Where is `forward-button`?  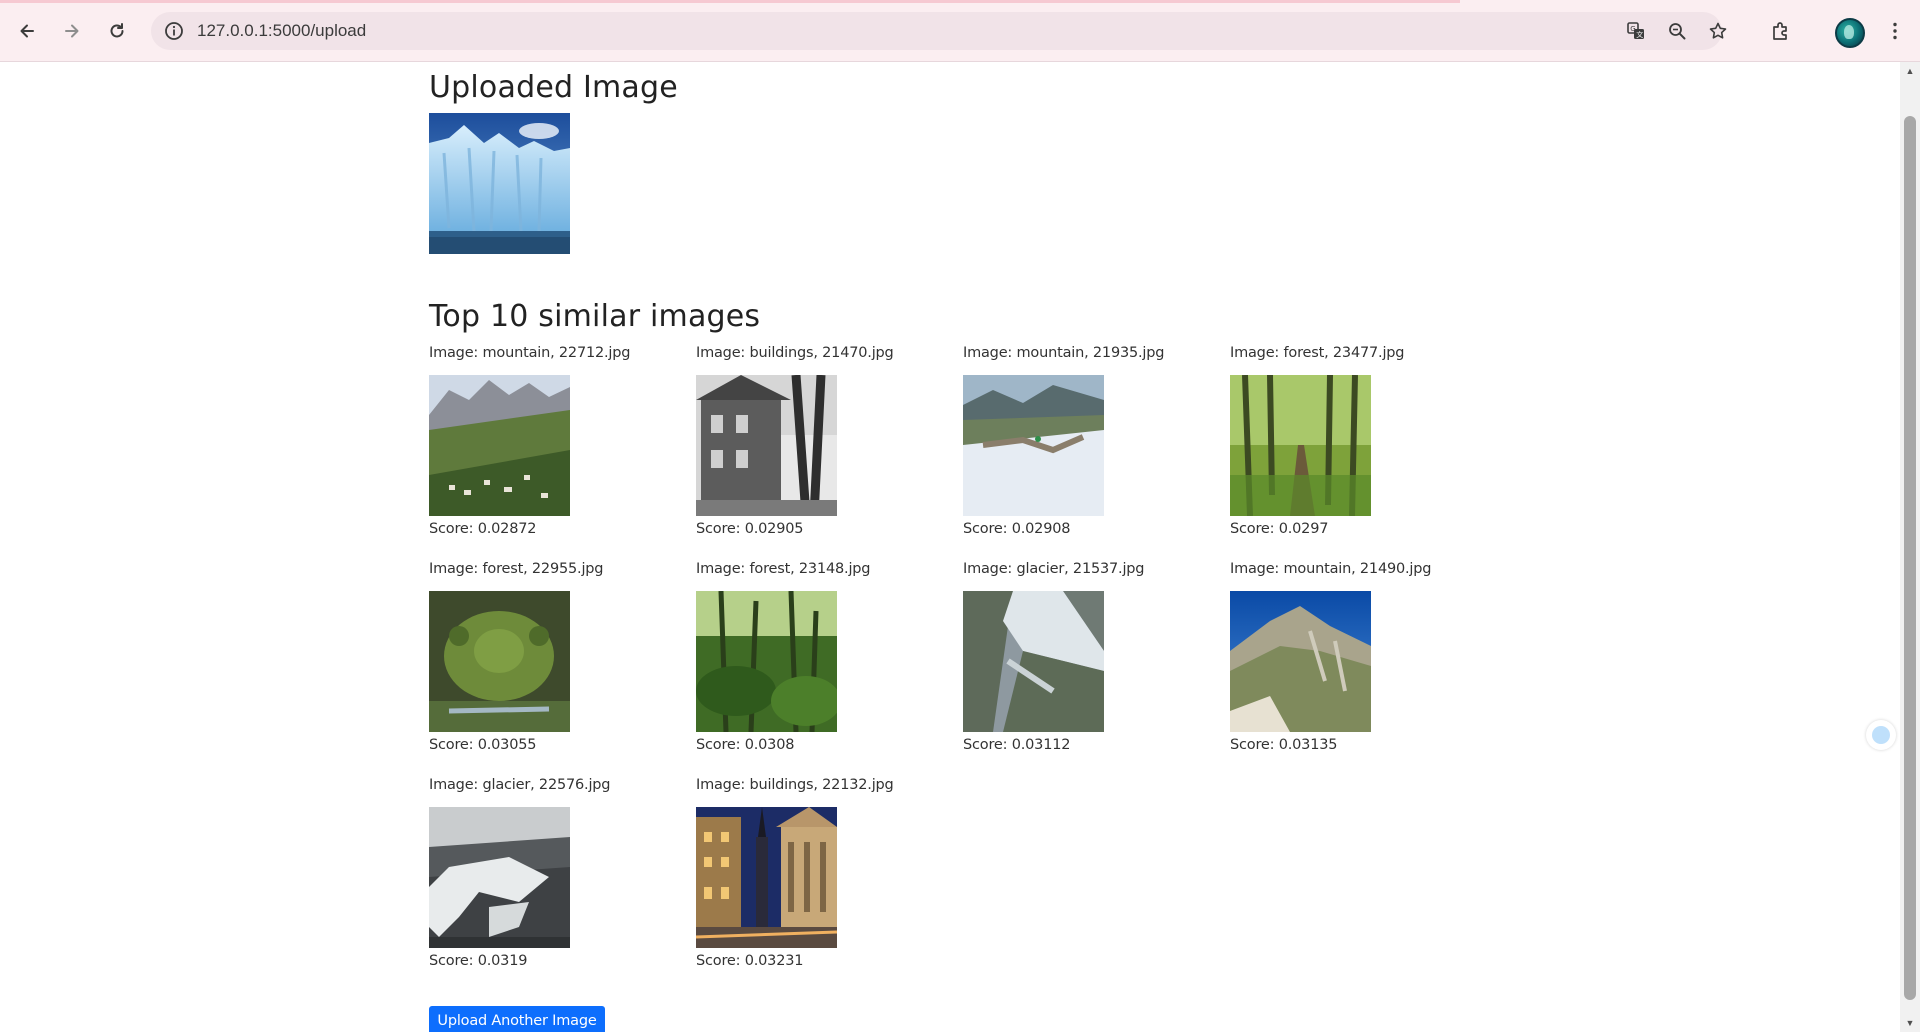 forward-button is located at coordinates (72, 31).